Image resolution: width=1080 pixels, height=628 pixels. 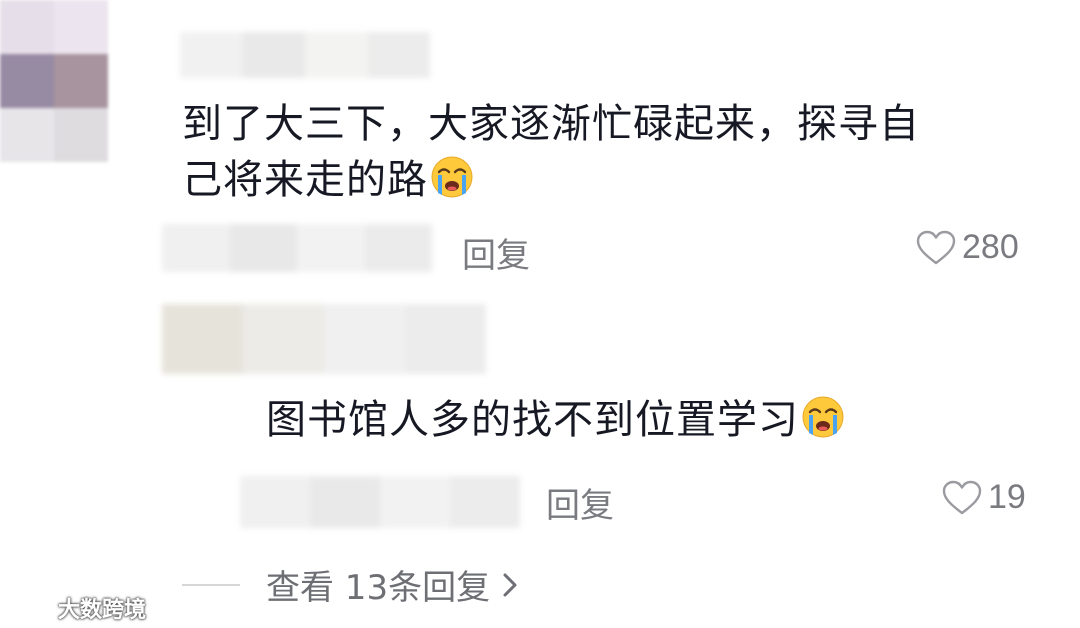 I want to click on chevron-right-icon, so click(x=510, y=584).